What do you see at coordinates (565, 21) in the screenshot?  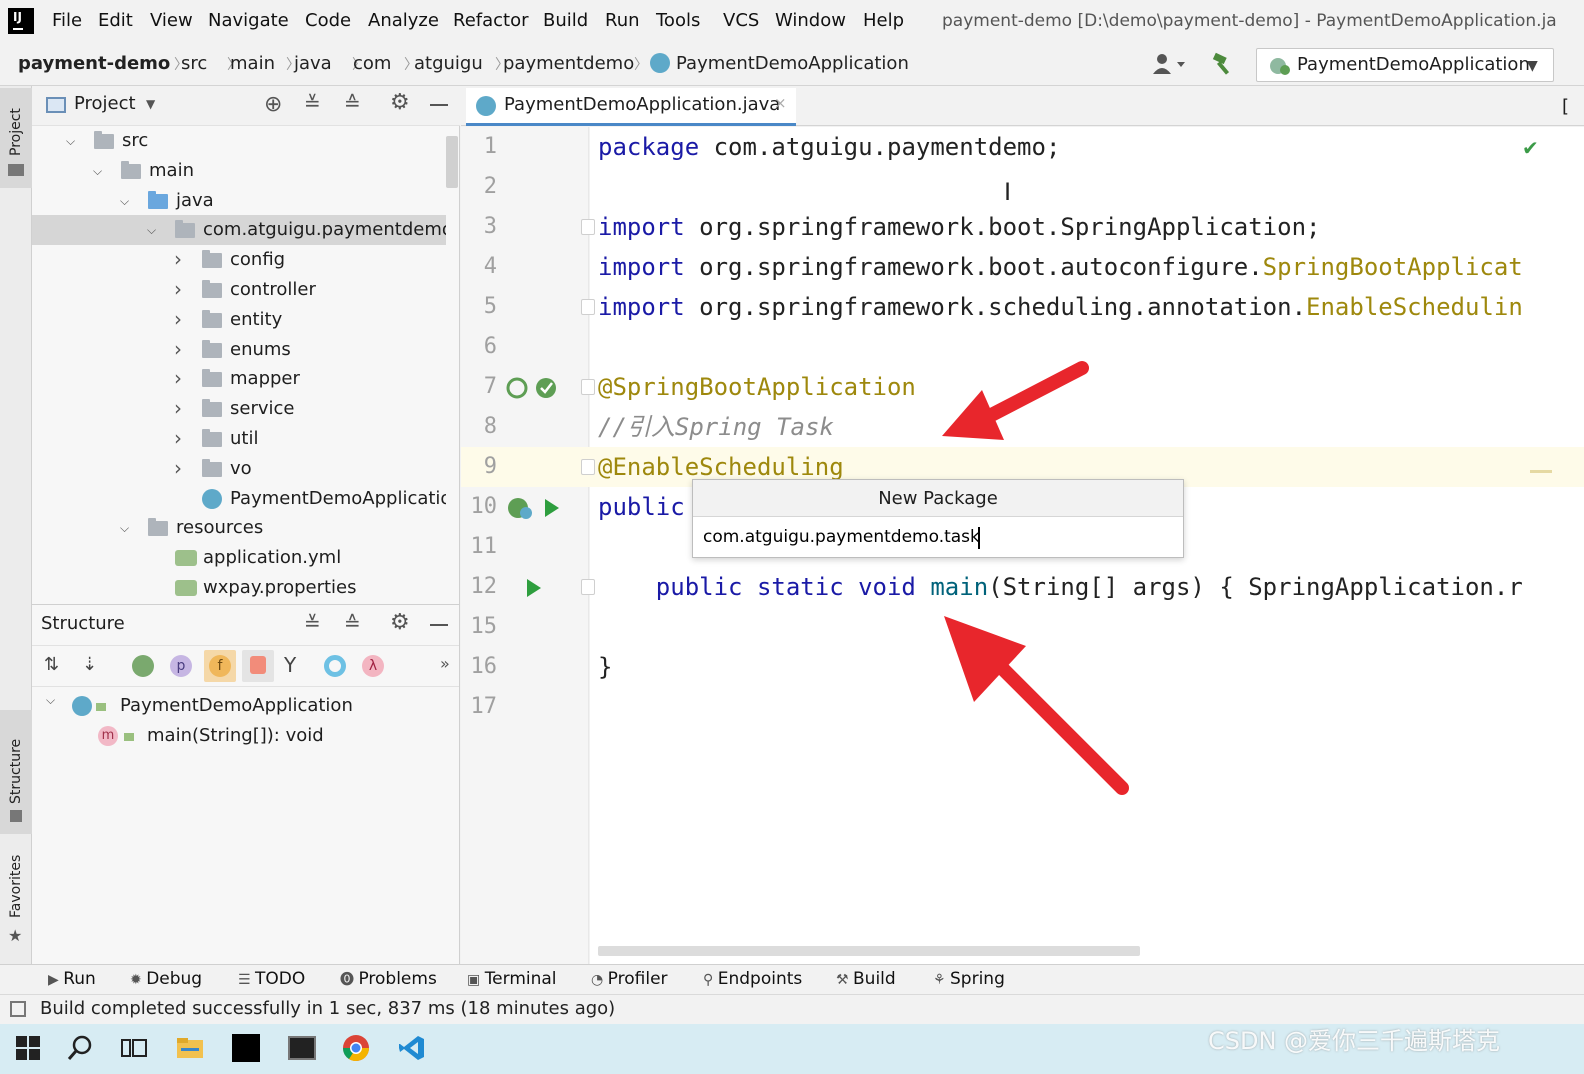 I see `menu-build: Build` at bounding box center [565, 21].